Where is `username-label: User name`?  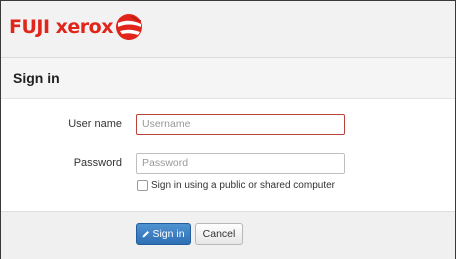 username-label: User name is located at coordinates (95, 124).